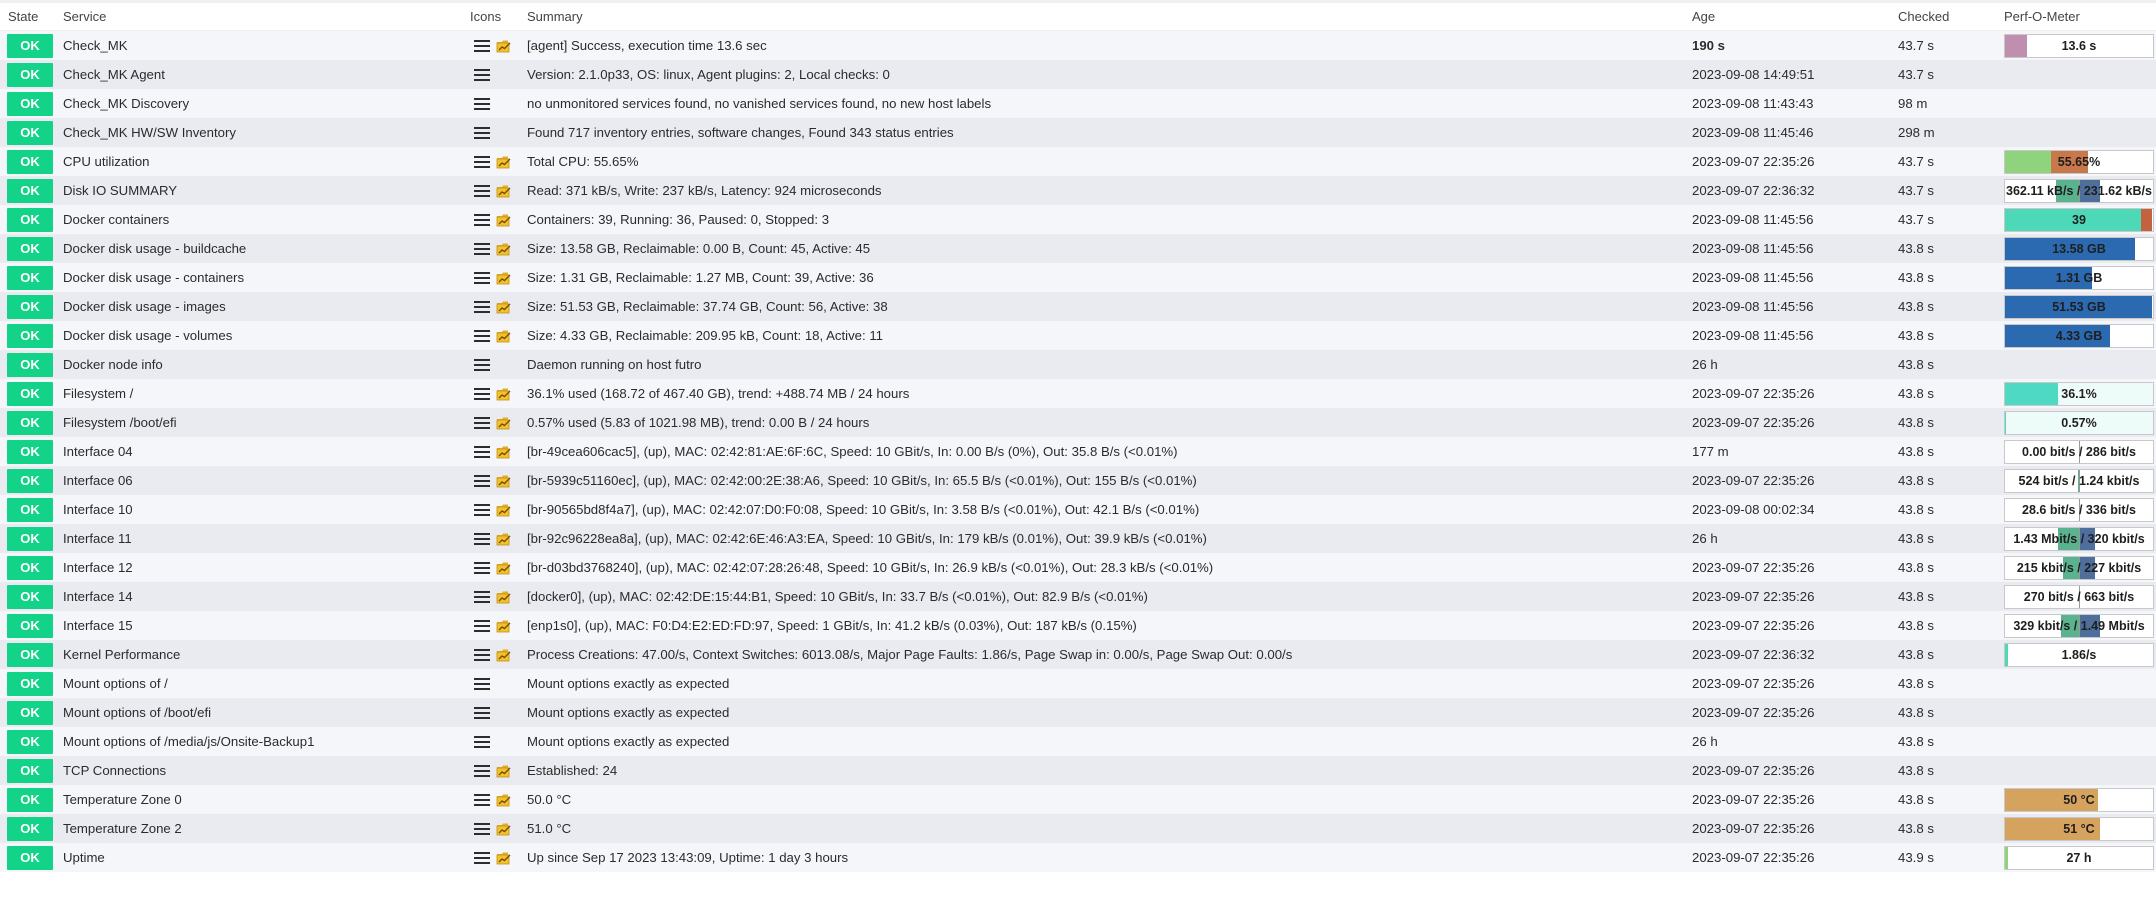  What do you see at coordinates (258, 248) in the screenshot?
I see `service-name-link: Docker disk usage - buildcache` at bounding box center [258, 248].